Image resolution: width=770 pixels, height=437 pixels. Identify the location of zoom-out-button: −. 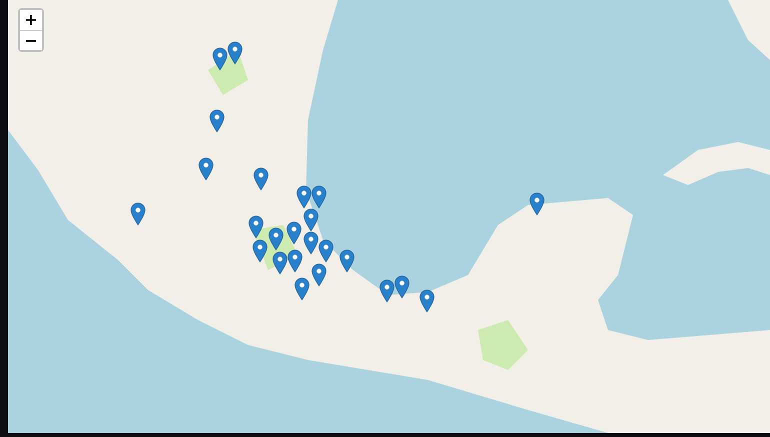
(31, 40).